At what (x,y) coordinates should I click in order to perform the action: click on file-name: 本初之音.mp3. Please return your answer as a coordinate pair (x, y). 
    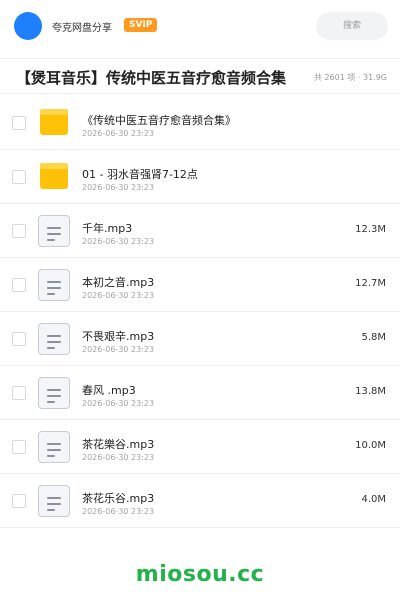
    Looking at the image, I should click on (118, 282).